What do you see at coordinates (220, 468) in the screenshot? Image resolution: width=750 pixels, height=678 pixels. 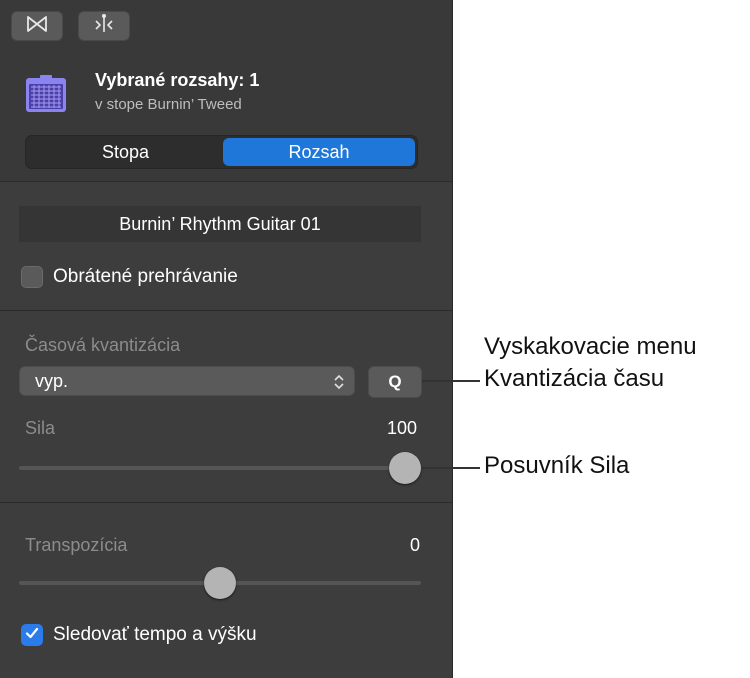 I see `strength-slider-track` at bounding box center [220, 468].